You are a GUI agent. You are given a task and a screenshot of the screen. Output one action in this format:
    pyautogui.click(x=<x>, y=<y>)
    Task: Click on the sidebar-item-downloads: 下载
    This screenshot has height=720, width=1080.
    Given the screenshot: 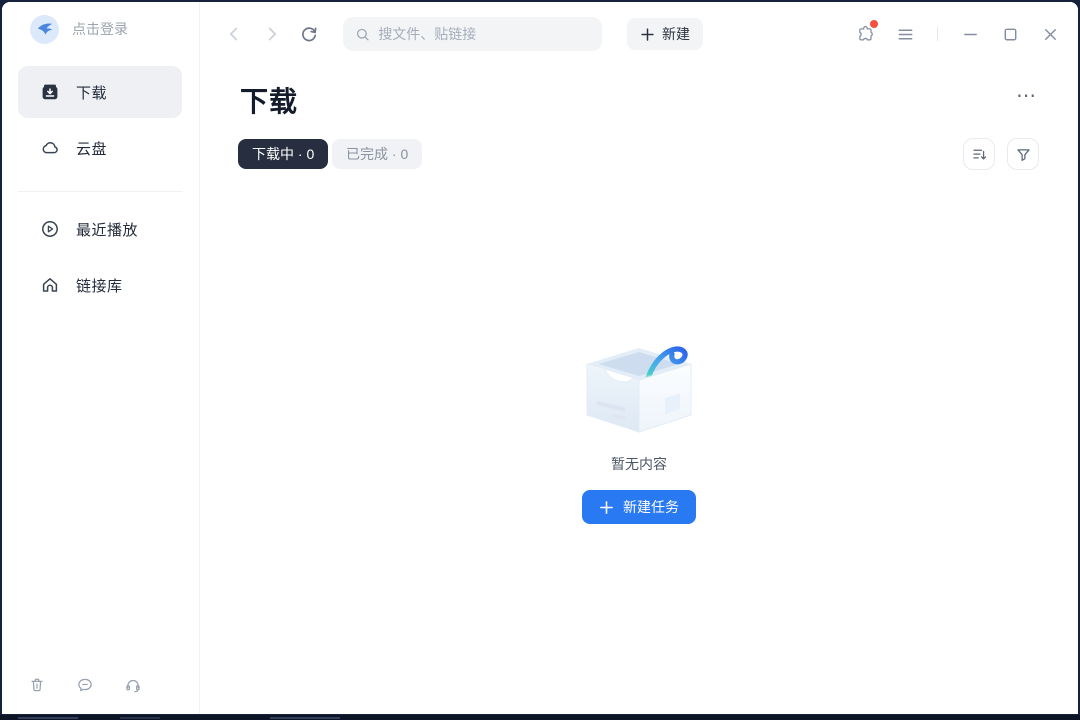 What is the action you would take?
    pyautogui.click(x=100, y=92)
    